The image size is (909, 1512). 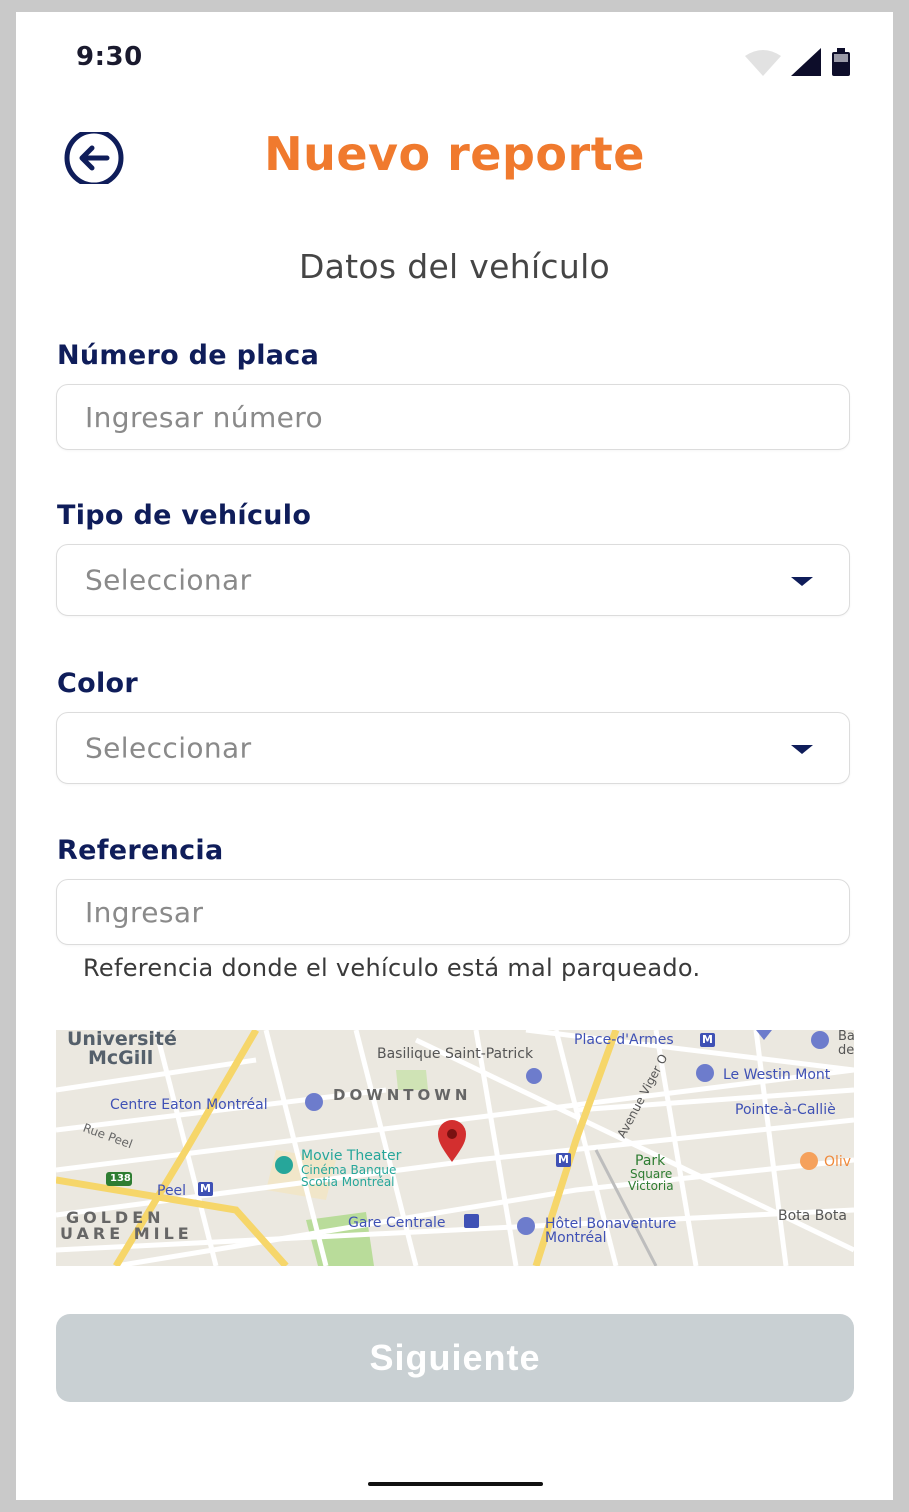 What do you see at coordinates (189, 1105) in the screenshot?
I see `map-label-centre-eaton: Centre Eaton Montréal` at bounding box center [189, 1105].